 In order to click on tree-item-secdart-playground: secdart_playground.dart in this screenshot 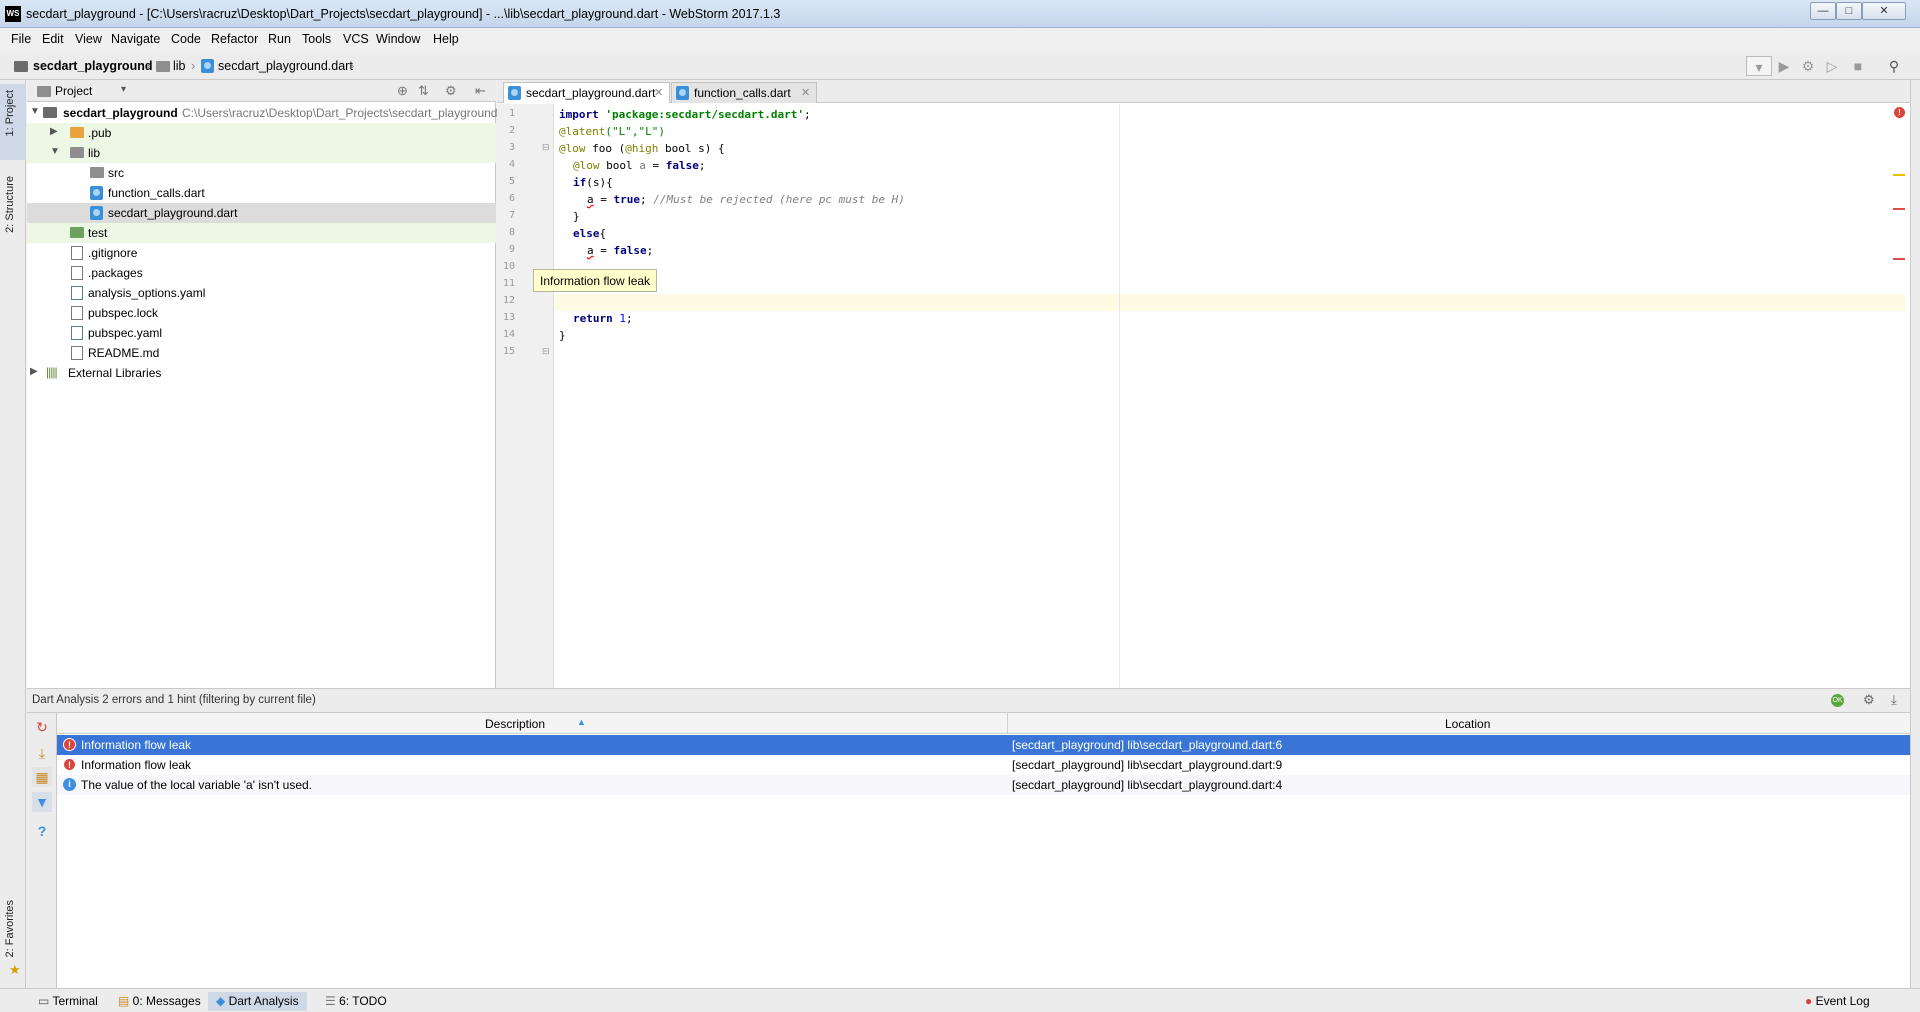, I will do `click(261, 213)`.